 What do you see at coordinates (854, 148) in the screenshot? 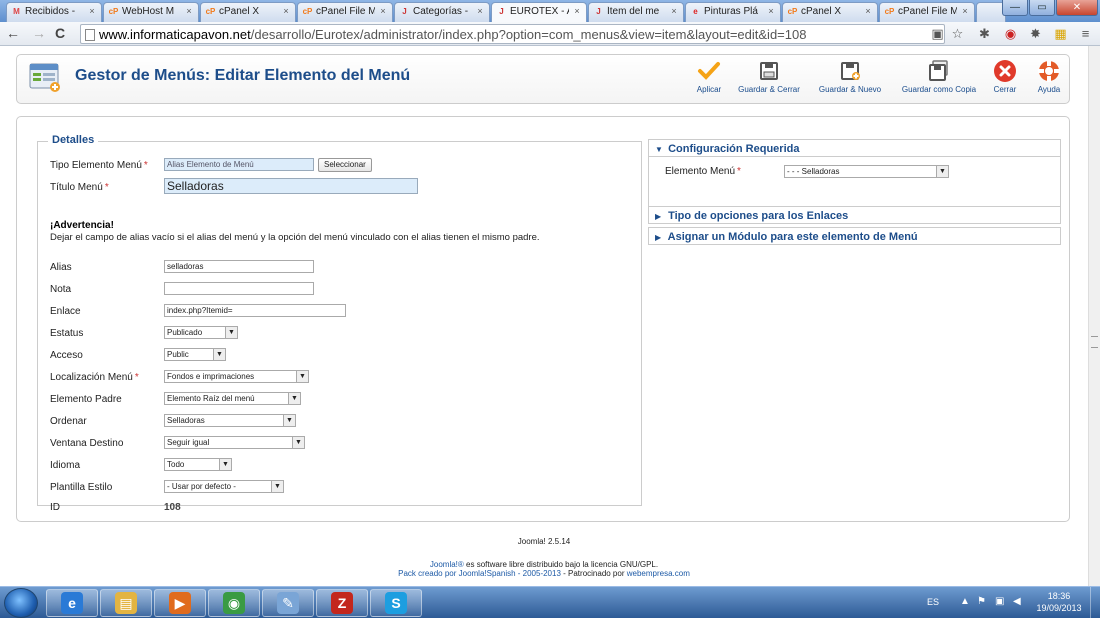
I see `section-required-config: ▼ Configuración Requerida` at bounding box center [854, 148].